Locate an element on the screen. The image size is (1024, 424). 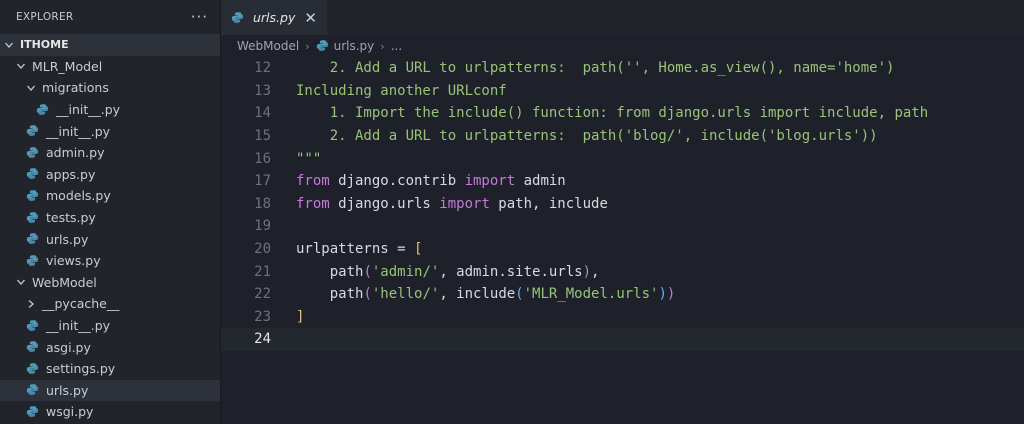
line-text: path('admin/', admin.site.urls), is located at coordinates (435, 271).